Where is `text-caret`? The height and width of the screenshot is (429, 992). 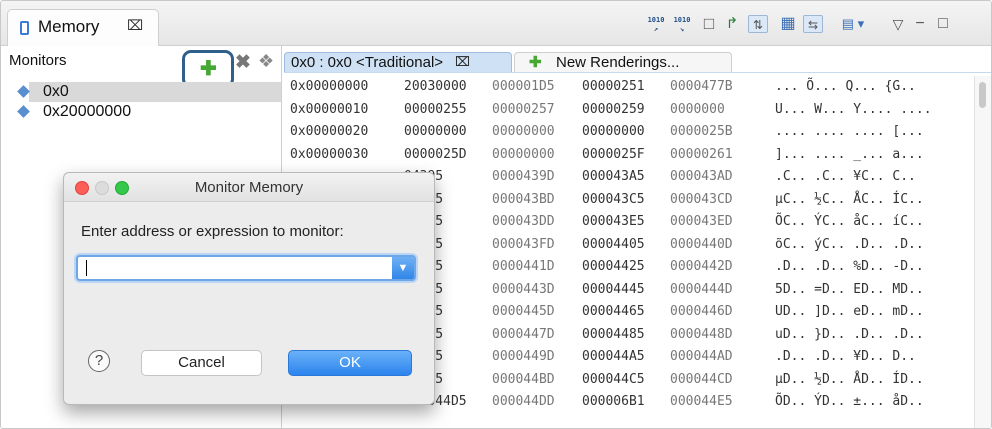
text-caret is located at coordinates (86, 268).